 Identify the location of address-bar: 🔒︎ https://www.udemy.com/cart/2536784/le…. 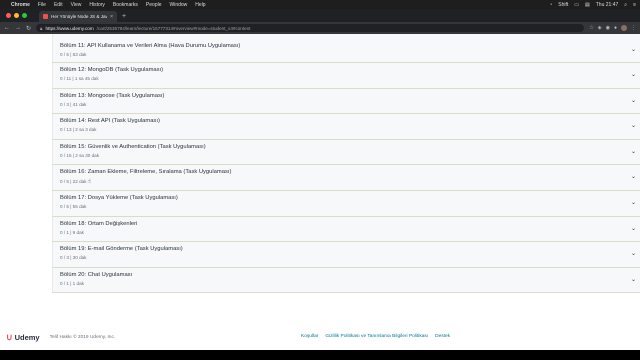
(310, 28).